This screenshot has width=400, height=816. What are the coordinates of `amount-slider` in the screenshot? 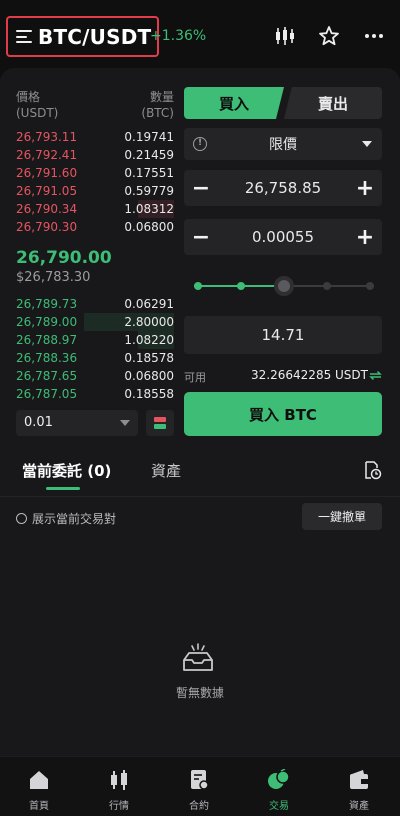 It's located at (284, 286).